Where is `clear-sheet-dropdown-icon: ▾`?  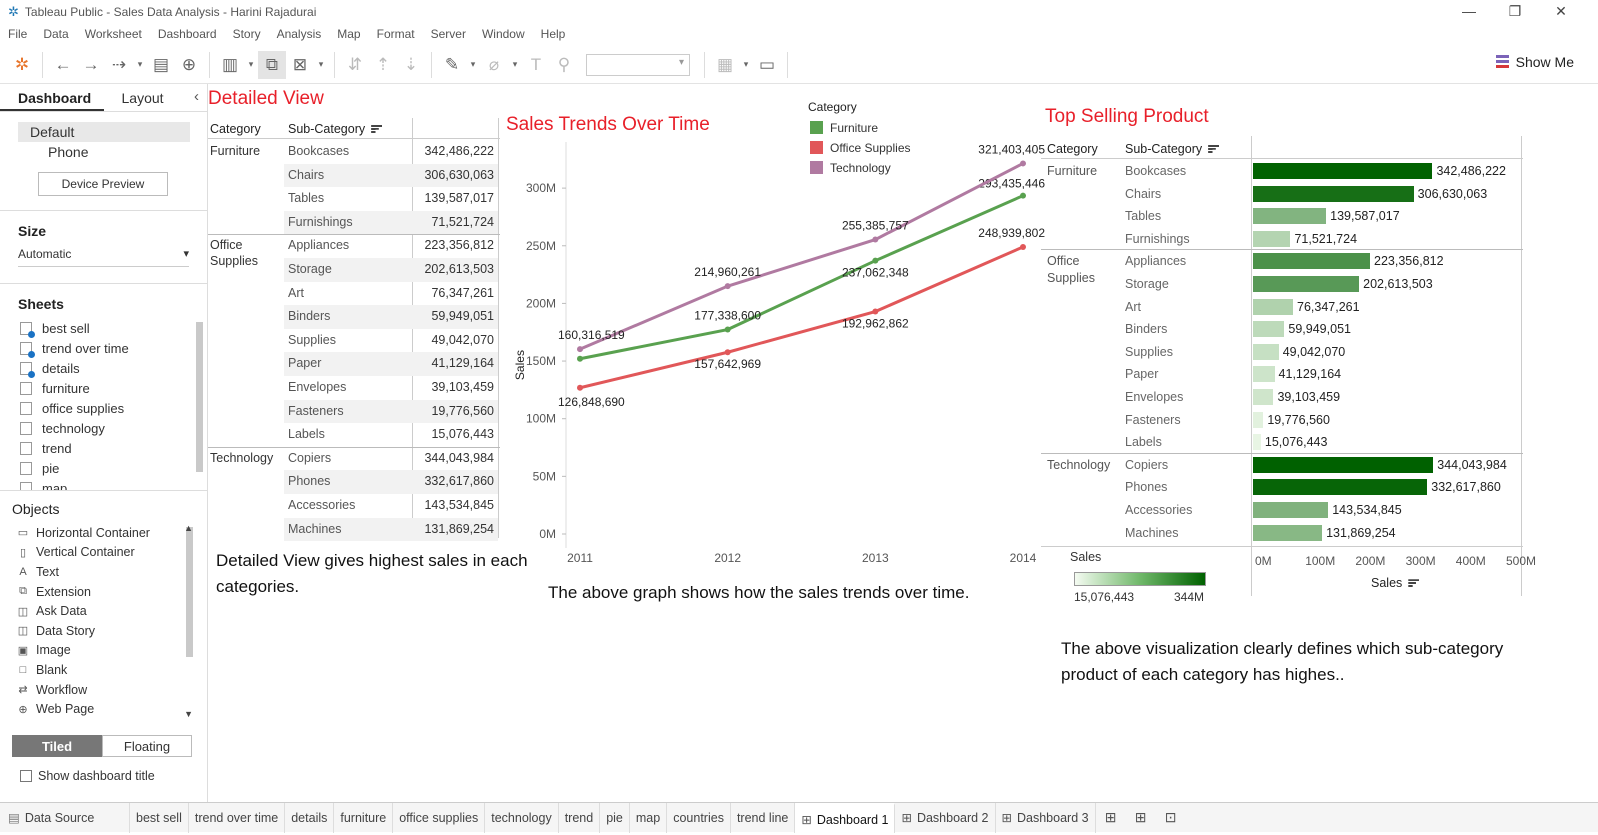 clear-sheet-dropdown-icon: ▾ is located at coordinates (321, 65).